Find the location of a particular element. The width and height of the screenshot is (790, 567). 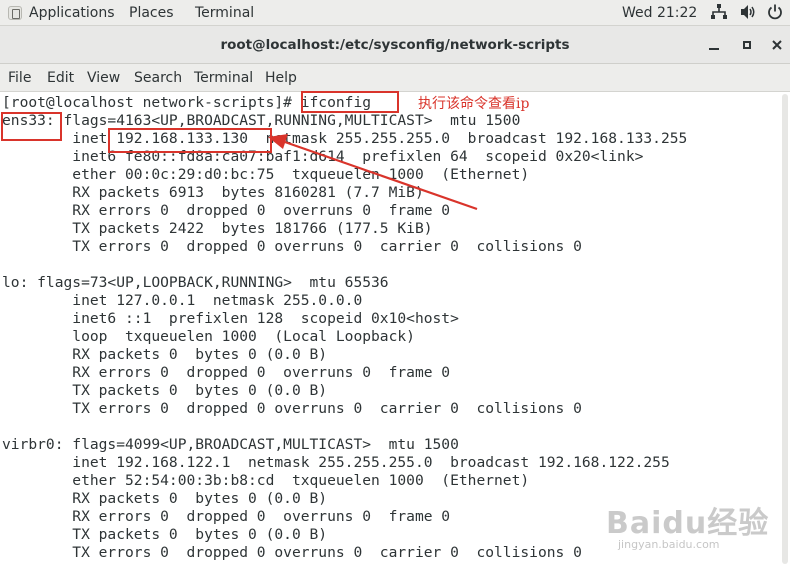

apps-icon is located at coordinates (15, 13).